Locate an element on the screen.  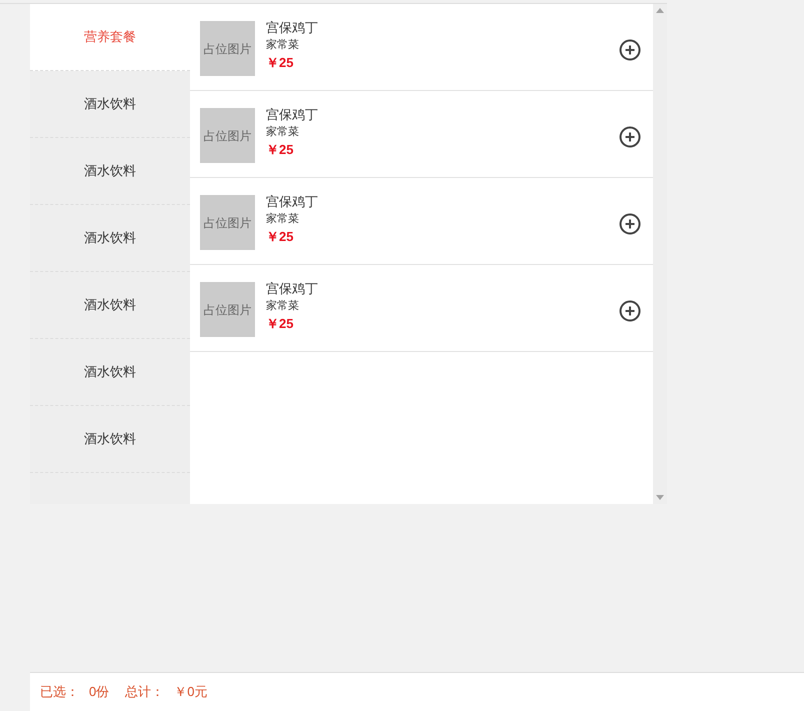
selected-count: 0份 is located at coordinates (99, 692).